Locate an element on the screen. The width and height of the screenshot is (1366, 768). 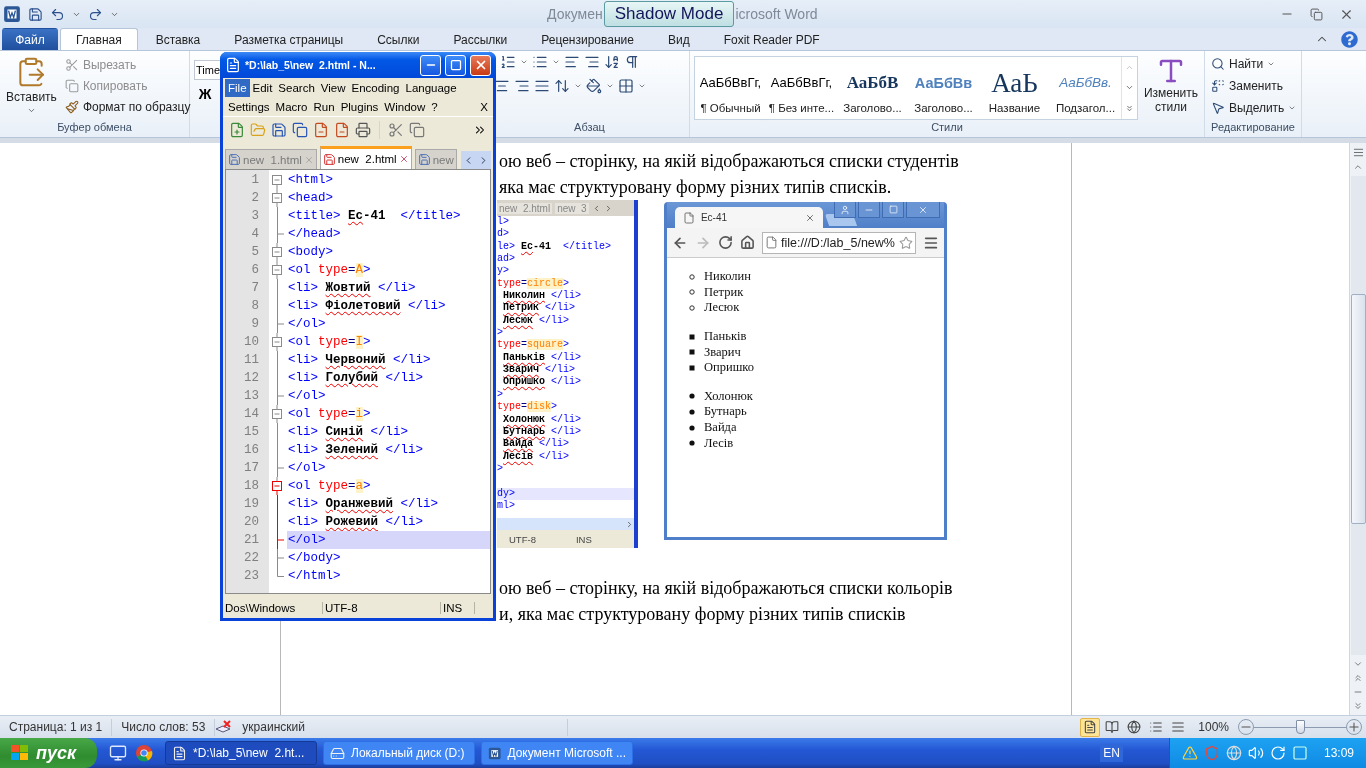
desktop-icon is located at coordinates (118, 753).